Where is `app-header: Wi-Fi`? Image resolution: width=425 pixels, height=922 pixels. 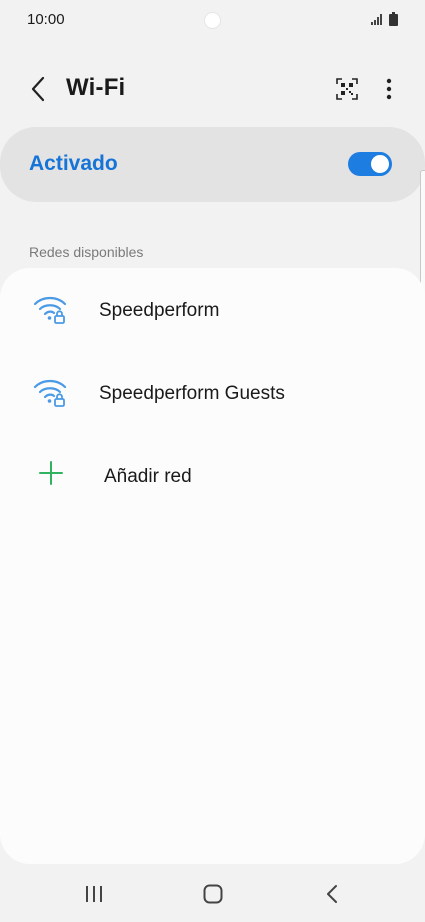 app-header: Wi-Fi is located at coordinates (212, 89).